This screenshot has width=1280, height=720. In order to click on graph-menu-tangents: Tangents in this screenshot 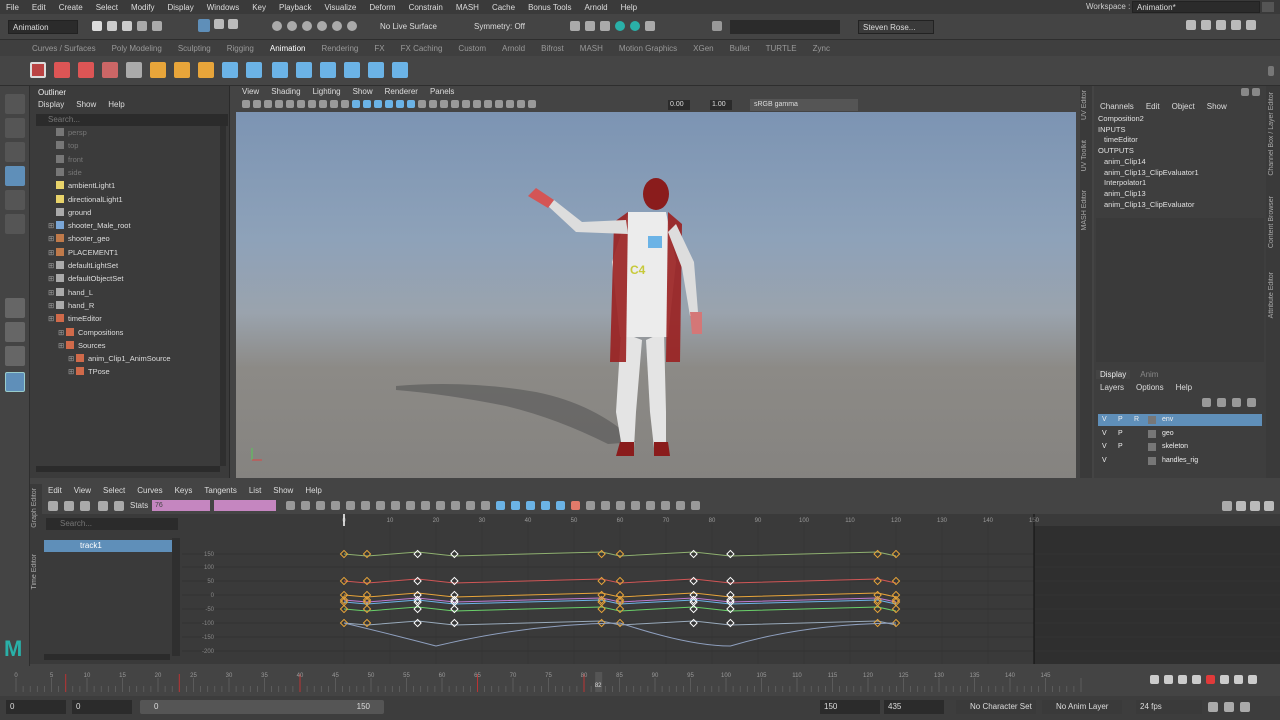, I will do `click(220, 490)`.